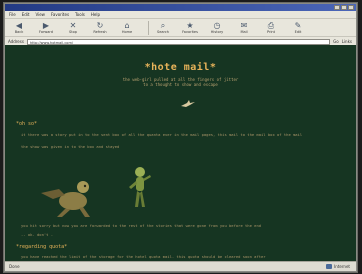 The image size is (362, 274). Describe the element at coordinates (16, 41) in the screenshot. I see `address-label: Address` at that location.